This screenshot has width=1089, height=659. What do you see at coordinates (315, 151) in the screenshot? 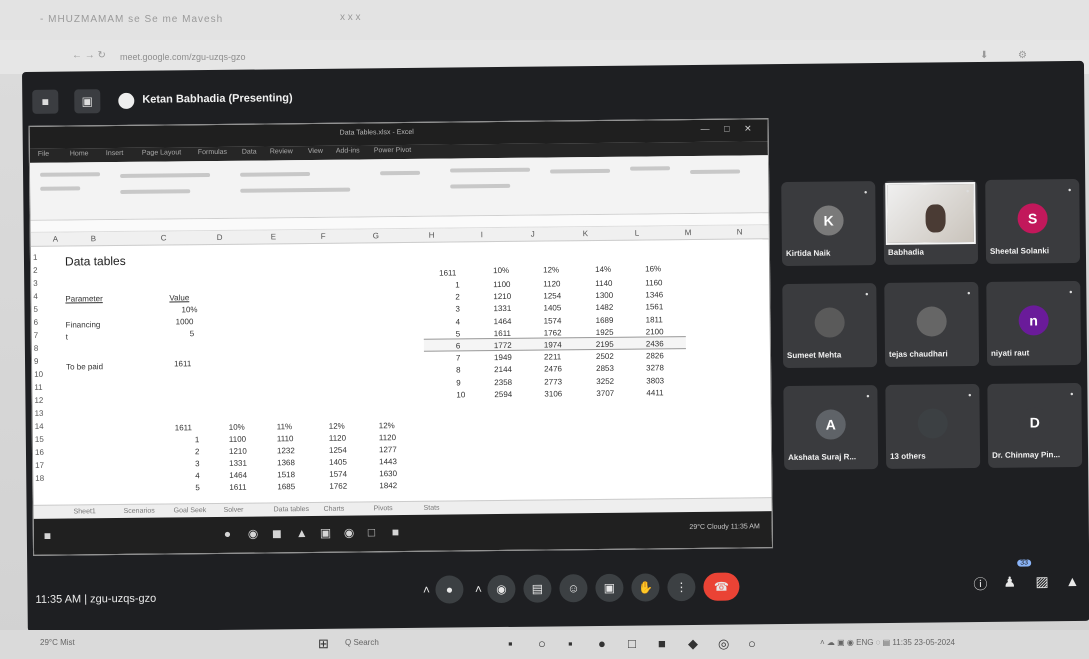
I see `menu-view: View` at bounding box center [315, 151].